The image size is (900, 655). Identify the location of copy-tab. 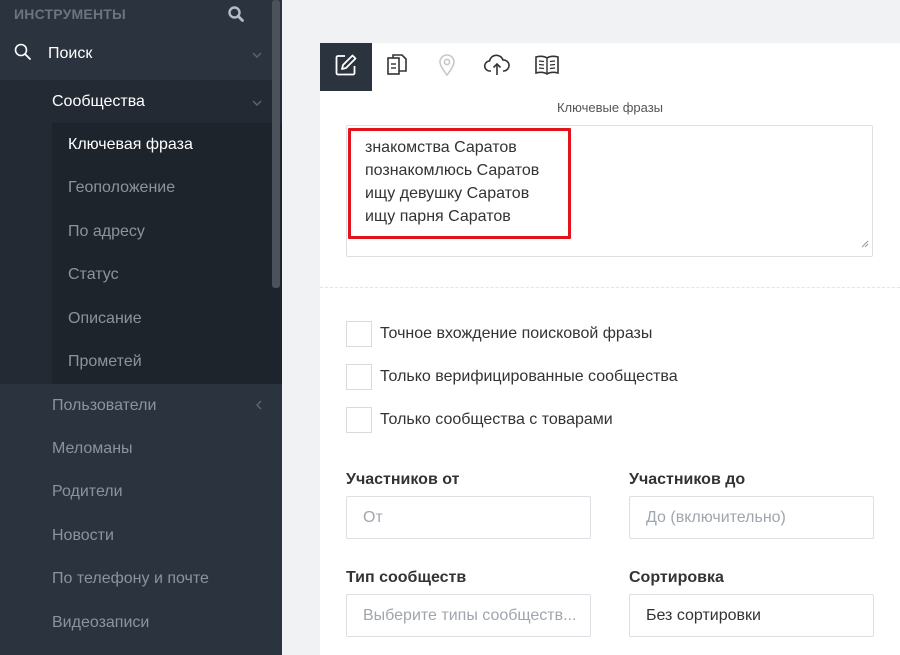
(397, 67).